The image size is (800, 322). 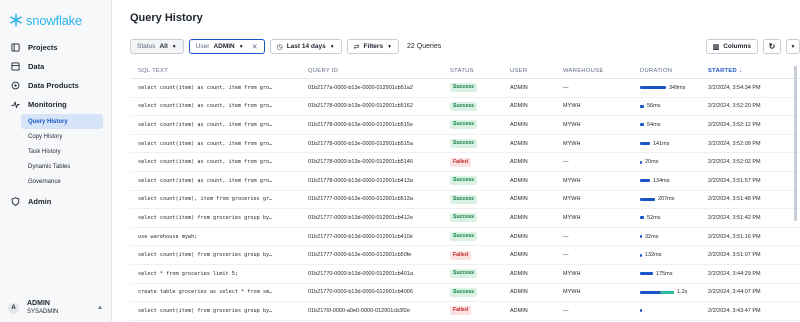 What do you see at coordinates (670, 125) in the screenshot?
I see `duration-cell: 54ms` at bounding box center [670, 125].